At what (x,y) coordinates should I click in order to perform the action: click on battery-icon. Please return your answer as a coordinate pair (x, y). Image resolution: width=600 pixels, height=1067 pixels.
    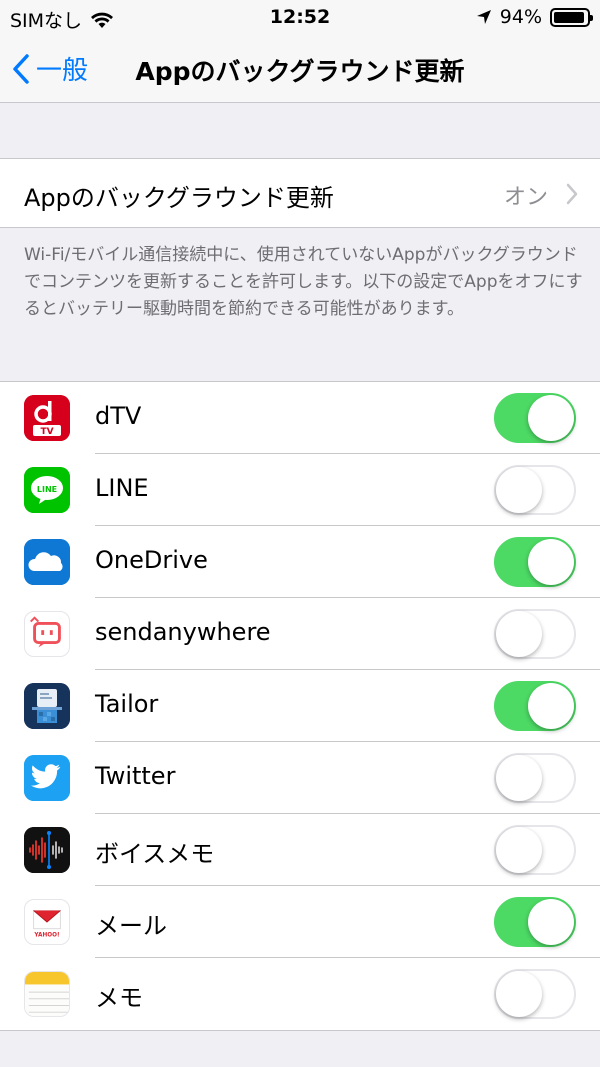
    Looking at the image, I should click on (571, 17).